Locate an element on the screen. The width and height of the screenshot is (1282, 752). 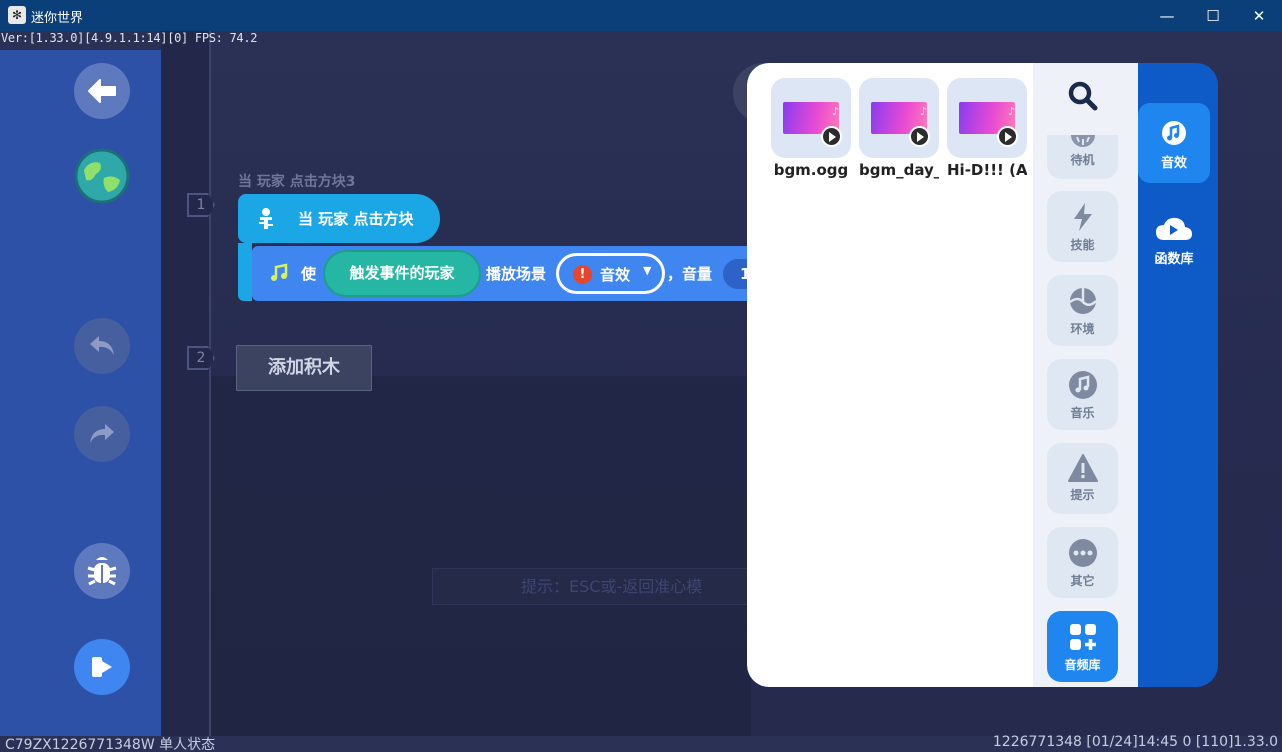
category-tips: 提示 is located at coordinates (1082, 478).